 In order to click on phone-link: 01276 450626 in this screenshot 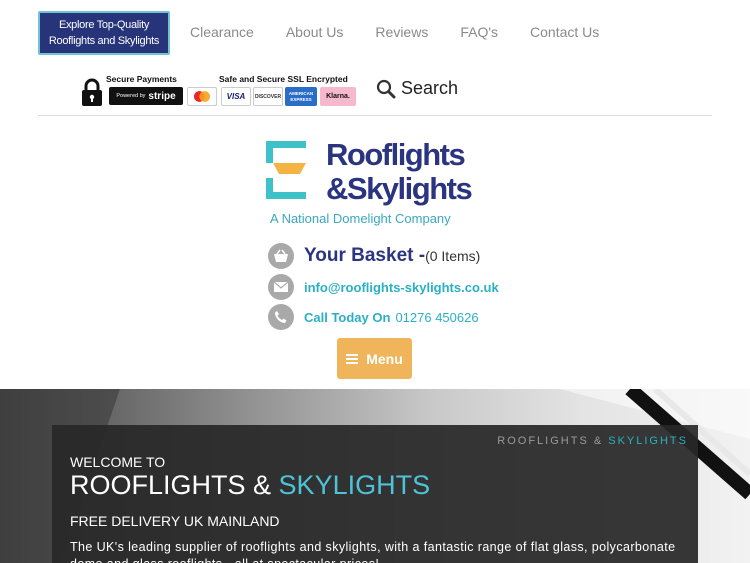, I will do `click(436, 317)`.